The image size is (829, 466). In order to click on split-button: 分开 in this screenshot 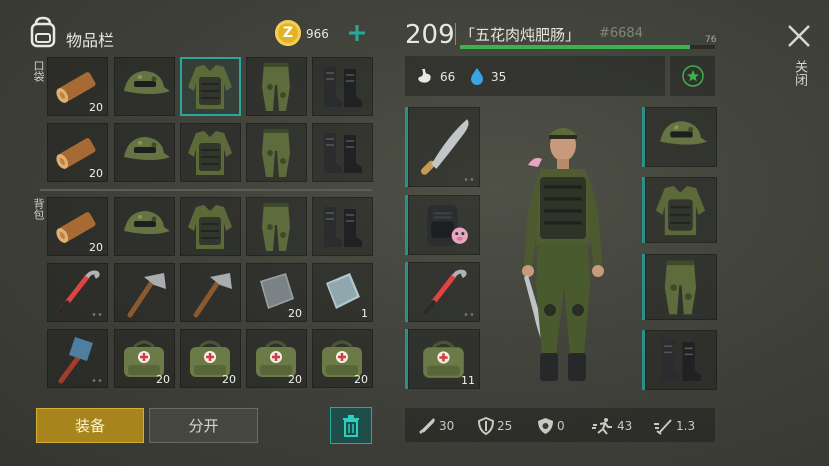, I will do `click(203, 425)`.